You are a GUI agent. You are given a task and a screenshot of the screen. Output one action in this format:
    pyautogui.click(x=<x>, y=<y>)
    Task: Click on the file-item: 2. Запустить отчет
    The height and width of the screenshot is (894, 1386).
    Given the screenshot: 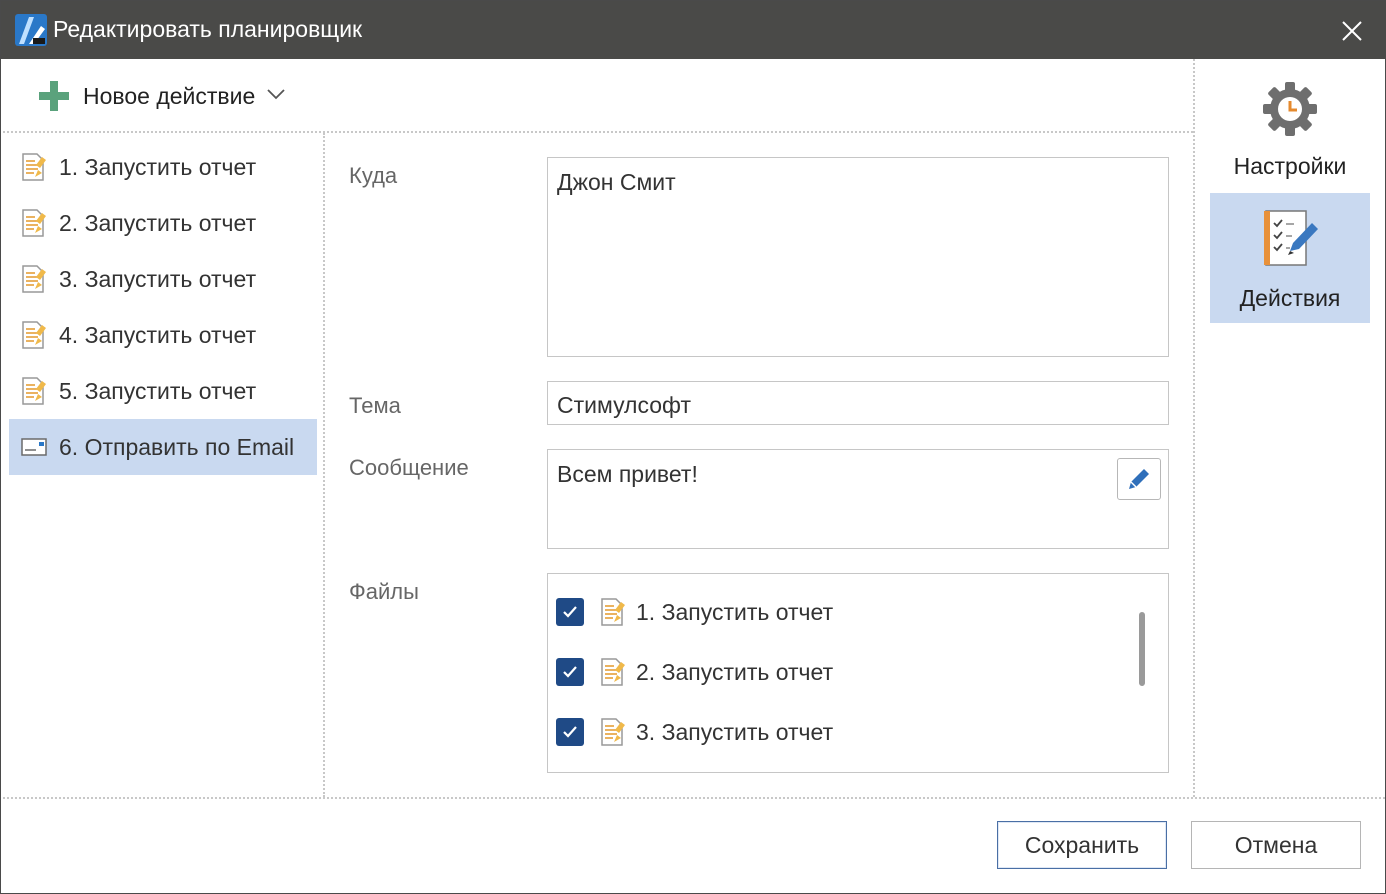 What is the action you would take?
    pyautogui.click(x=694, y=672)
    